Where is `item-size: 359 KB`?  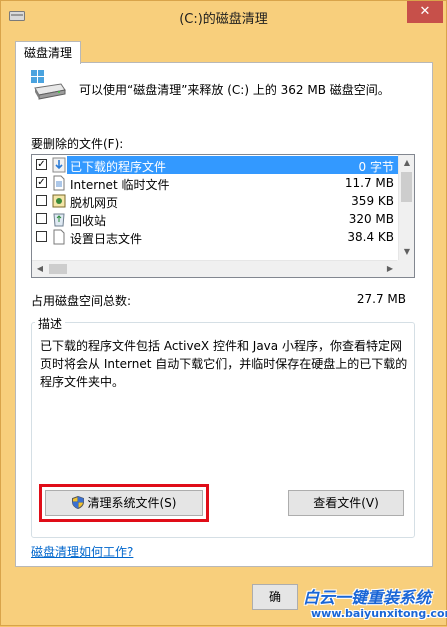 item-size: 359 KB is located at coordinates (372, 201).